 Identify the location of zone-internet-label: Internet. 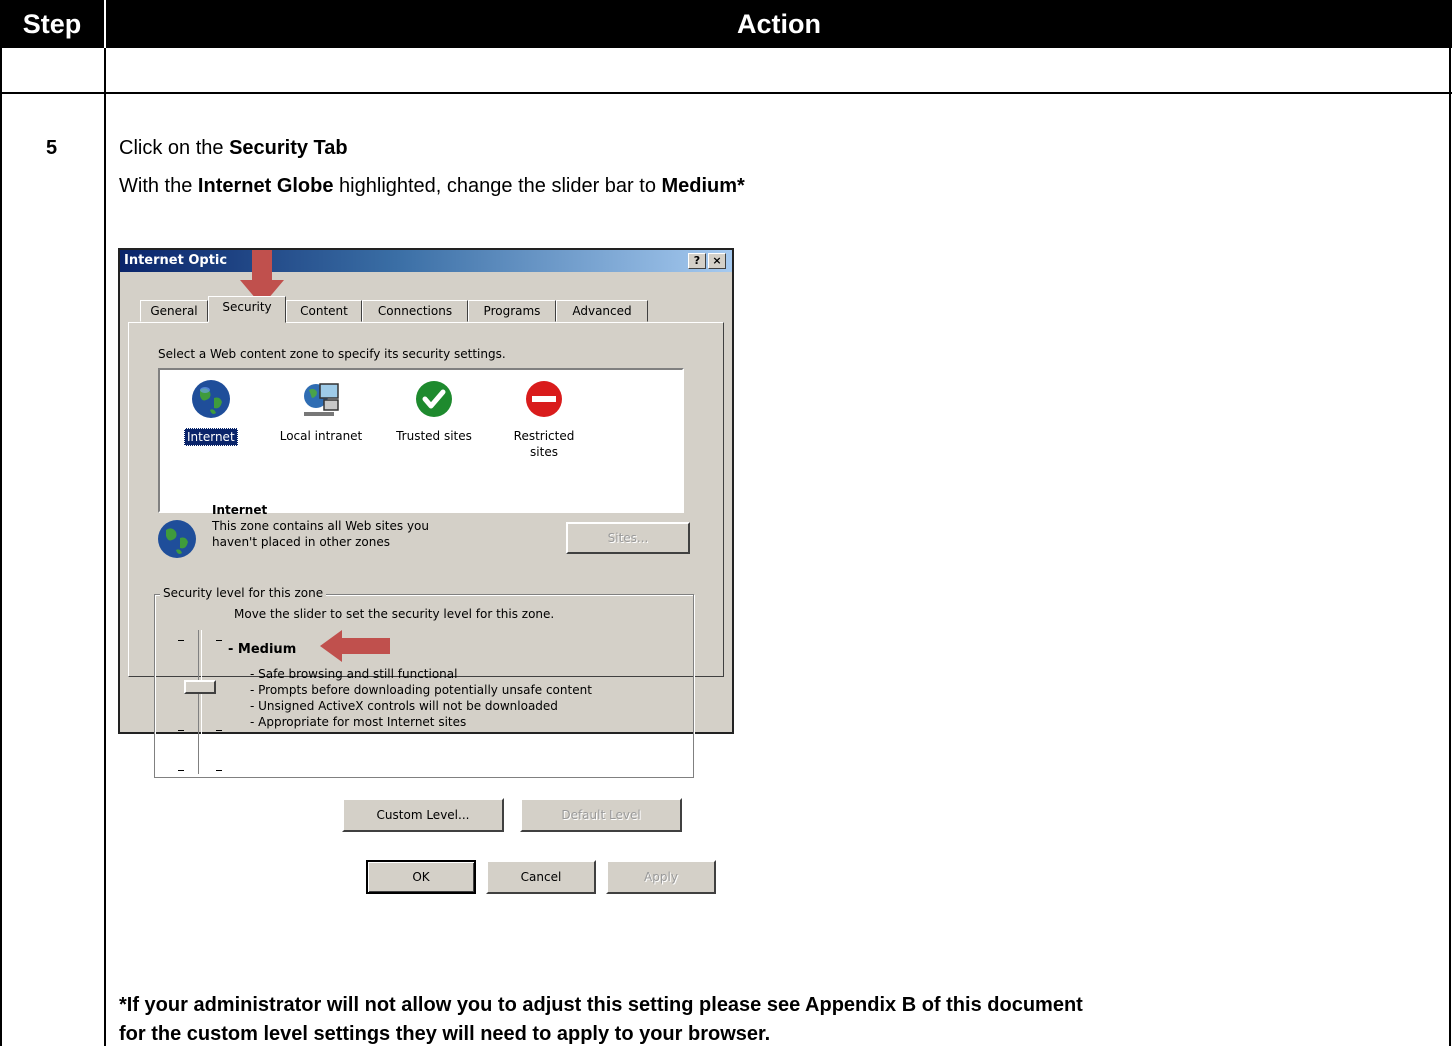
(211, 437).